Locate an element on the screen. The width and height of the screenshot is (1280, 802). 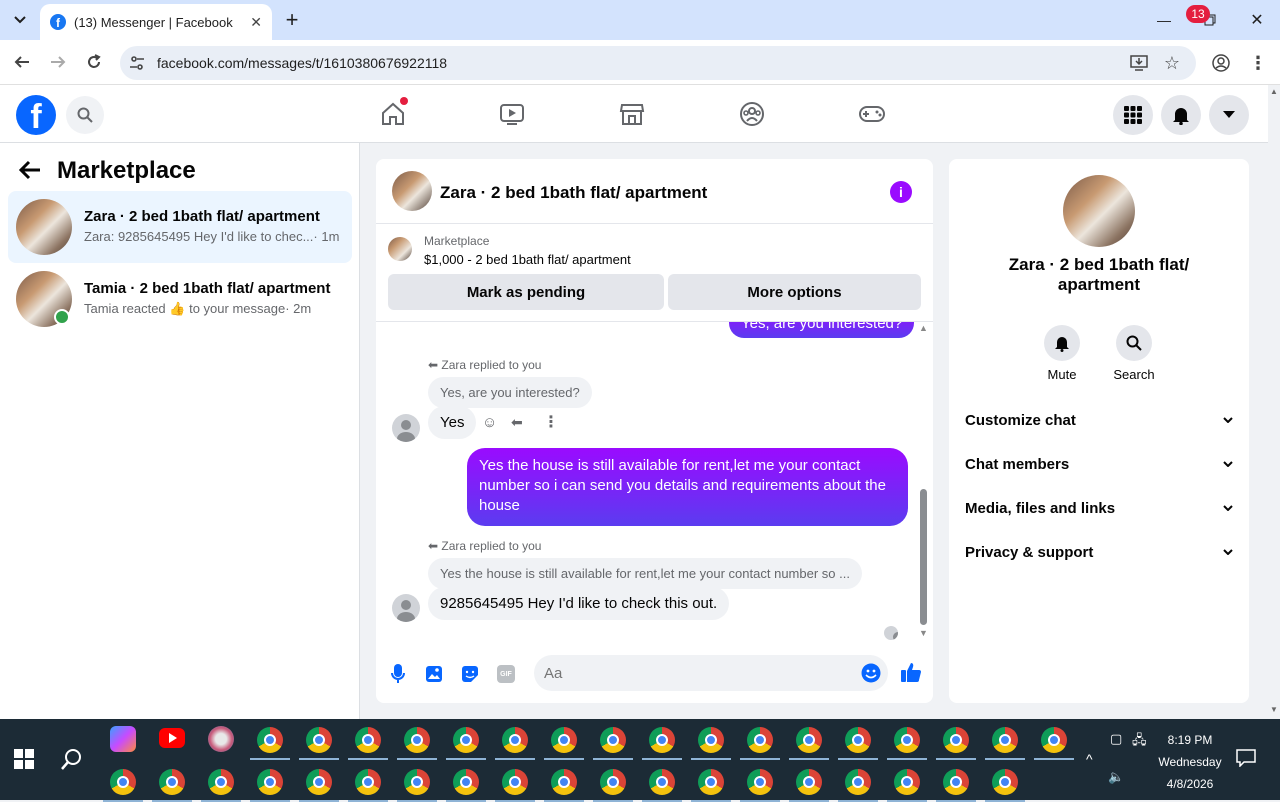
message-input is located at coordinates (711, 673).